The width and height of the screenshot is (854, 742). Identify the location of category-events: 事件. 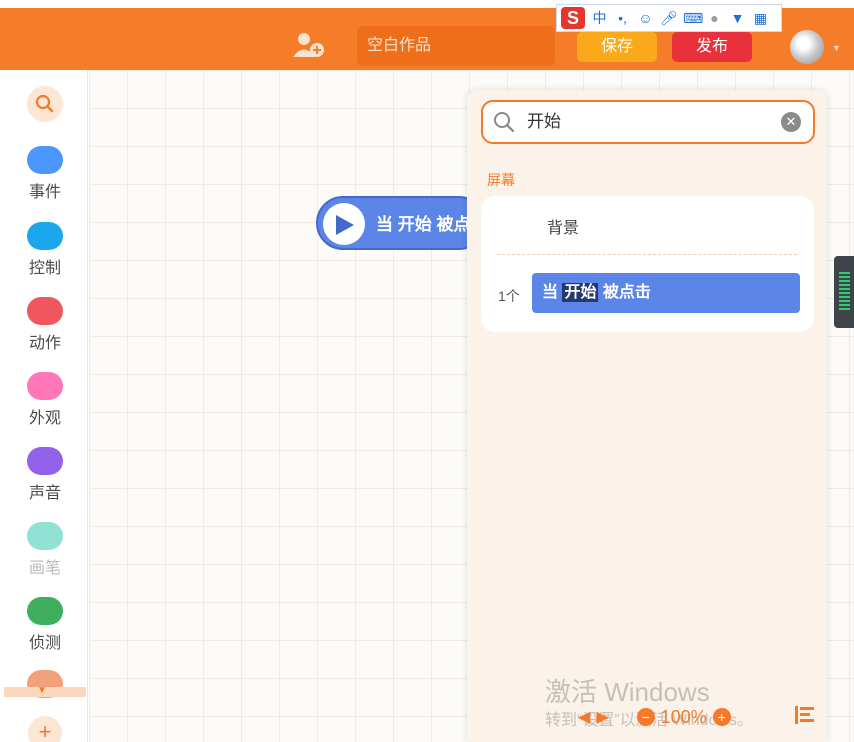
(45, 174).